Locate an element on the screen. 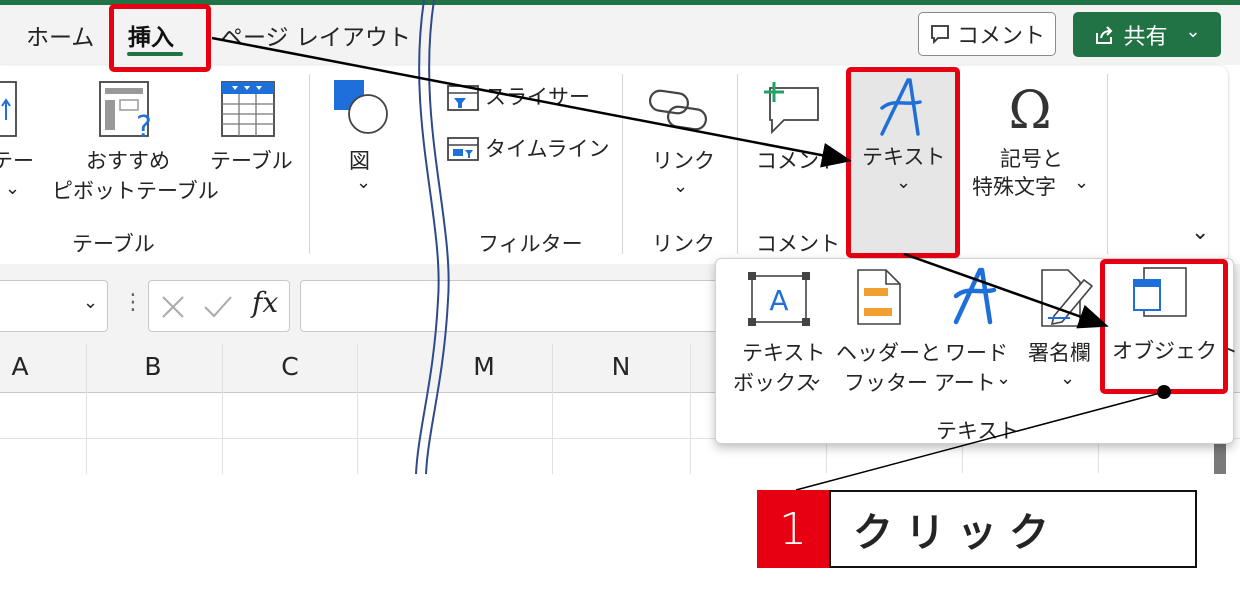  callout-instruction: クリック is located at coordinates (1013, 529).